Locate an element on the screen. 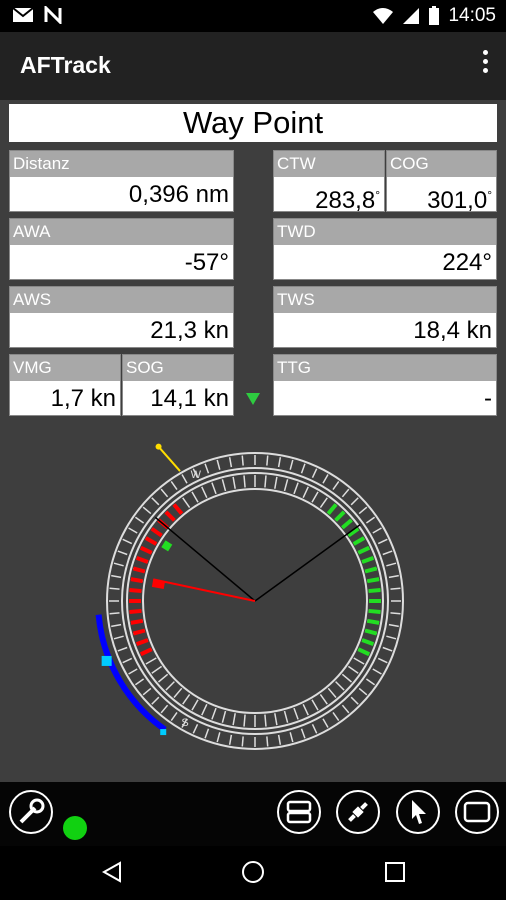 The height and width of the screenshot is (900, 506). cog-box: COG 301,0° is located at coordinates (441, 182).